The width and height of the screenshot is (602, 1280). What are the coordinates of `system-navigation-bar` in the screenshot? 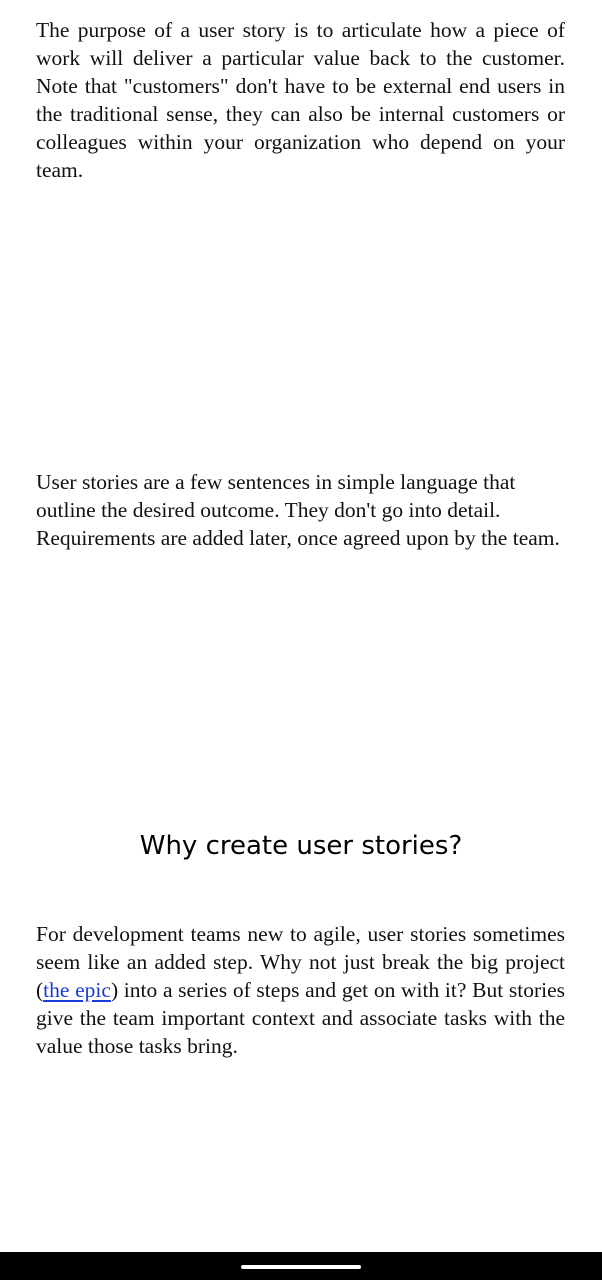 It's located at (301, 1266).